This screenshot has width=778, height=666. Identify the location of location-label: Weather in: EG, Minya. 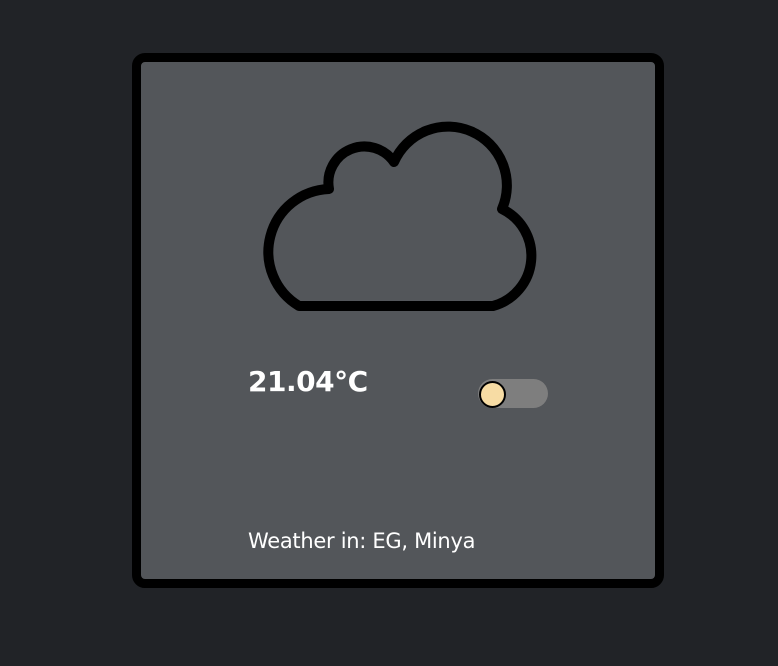
(362, 541).